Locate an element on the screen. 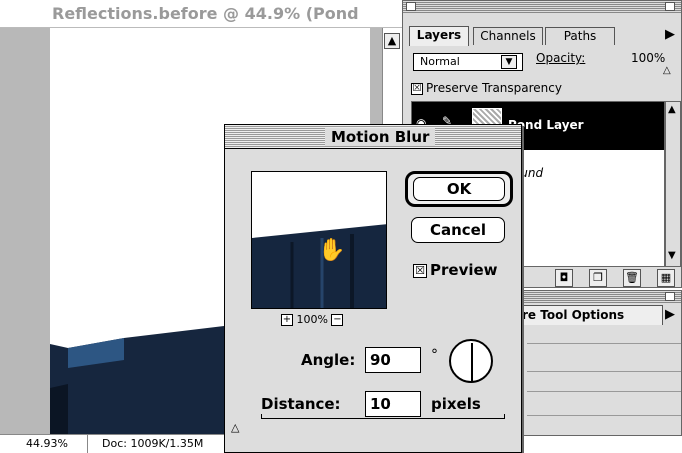 This screenshot has height=453, width=682. layer-mask-icon: ◘ is located at coordinates (564, 278).